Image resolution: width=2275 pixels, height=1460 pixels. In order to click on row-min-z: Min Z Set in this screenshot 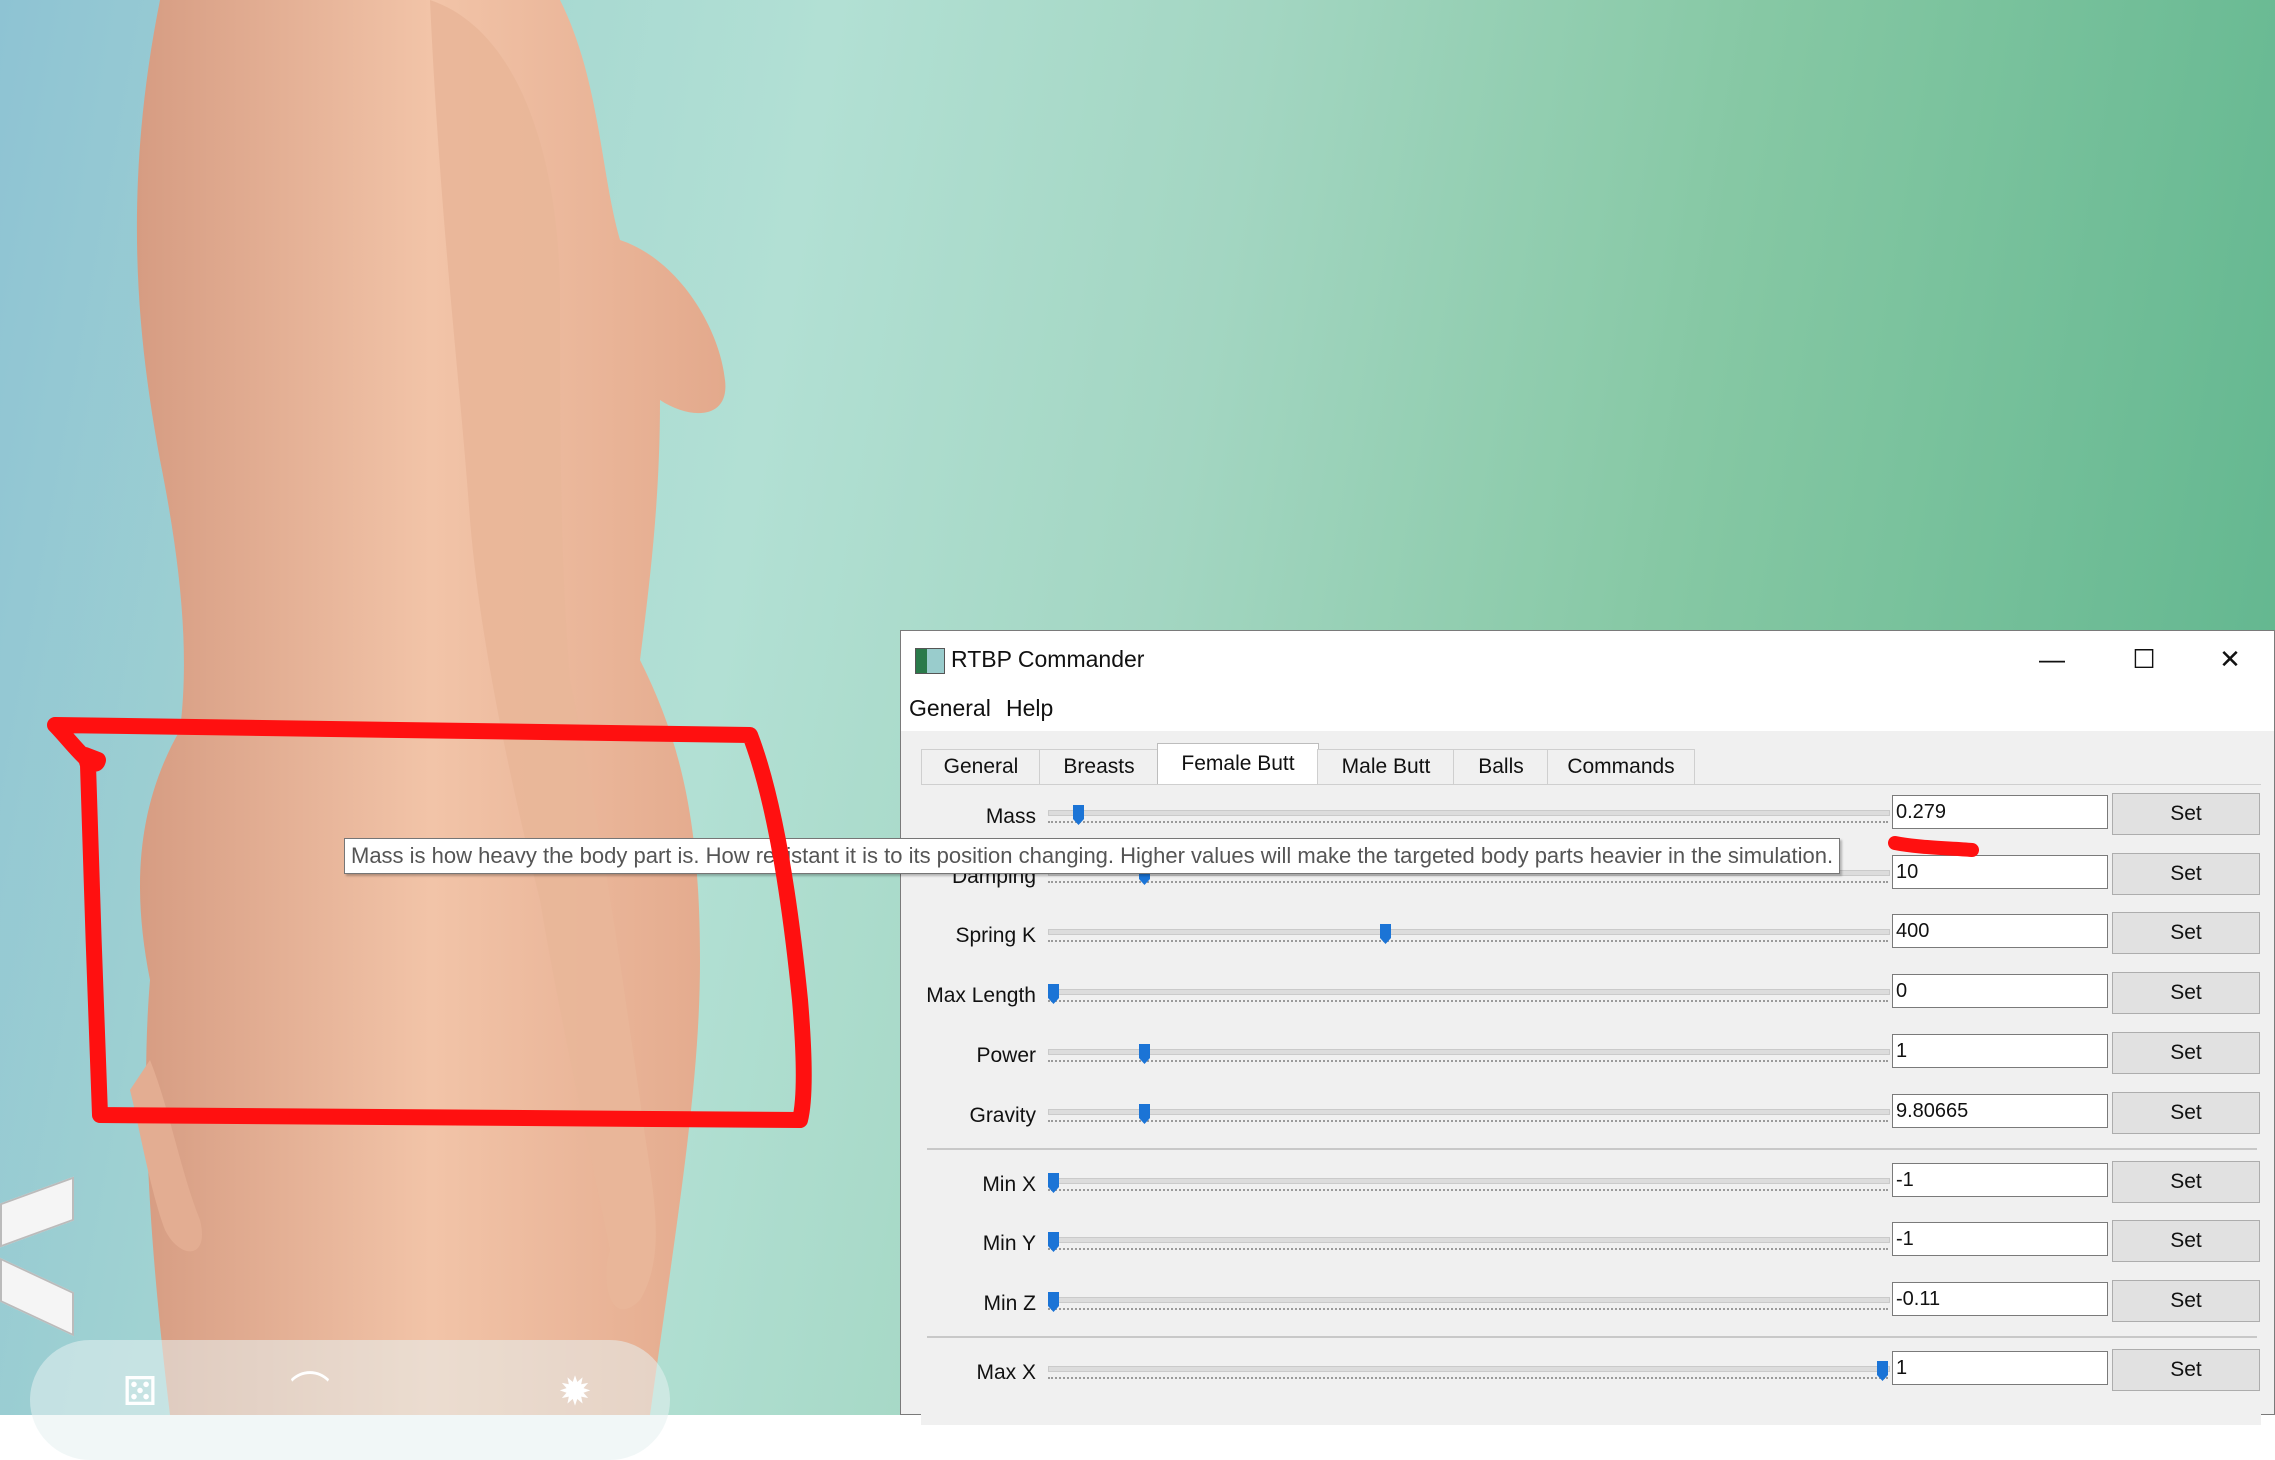, I will do `click(1591, 1303)`.